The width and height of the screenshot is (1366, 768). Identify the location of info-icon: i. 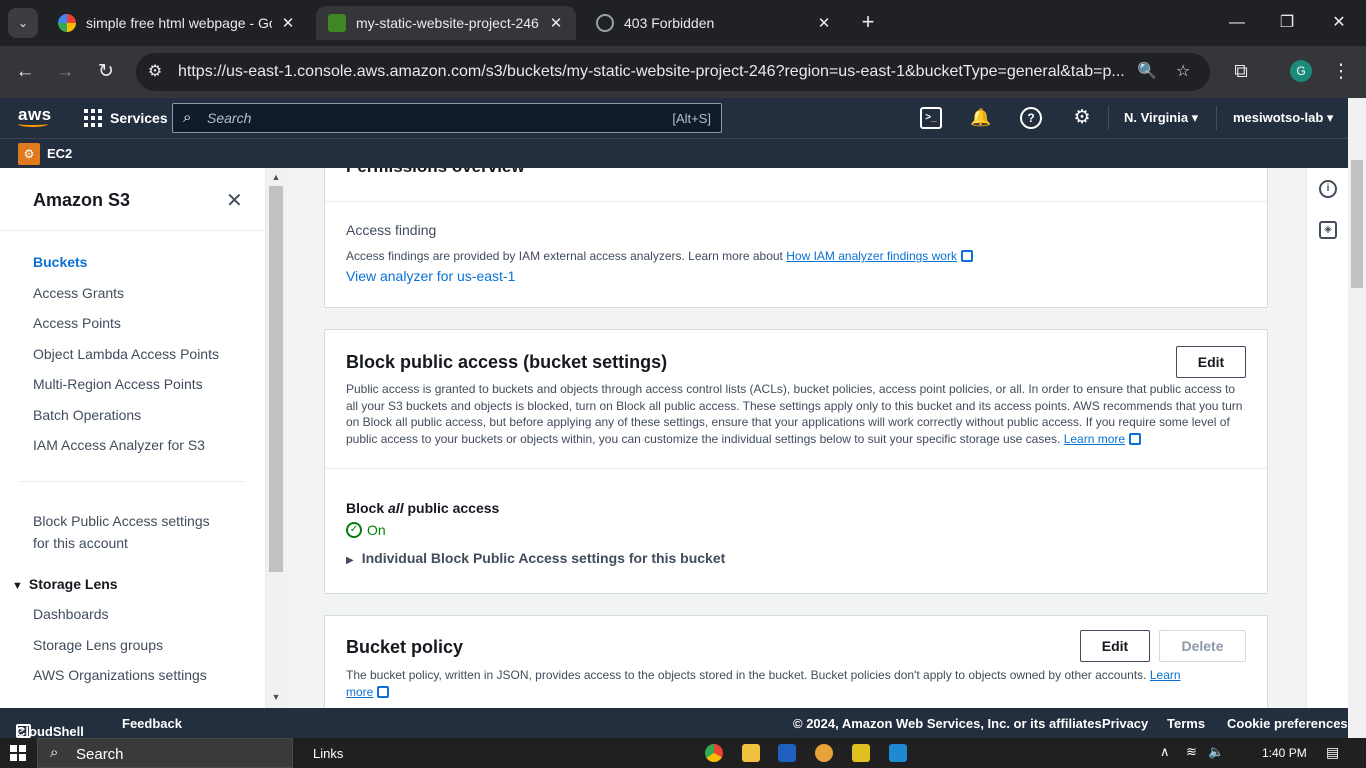
(1328, 189).